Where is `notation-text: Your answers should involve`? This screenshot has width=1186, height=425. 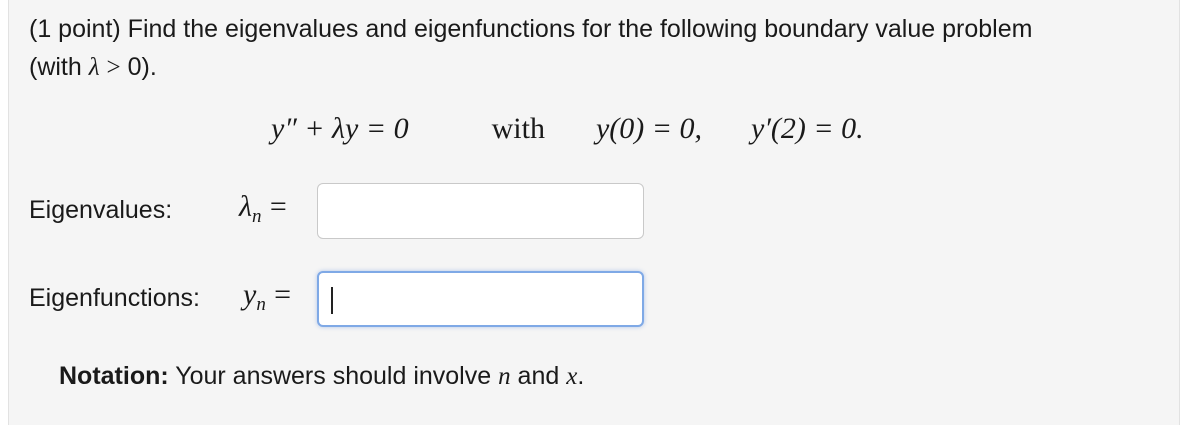 notation-text: Your answers should involve is located at coordinates (333, 376).